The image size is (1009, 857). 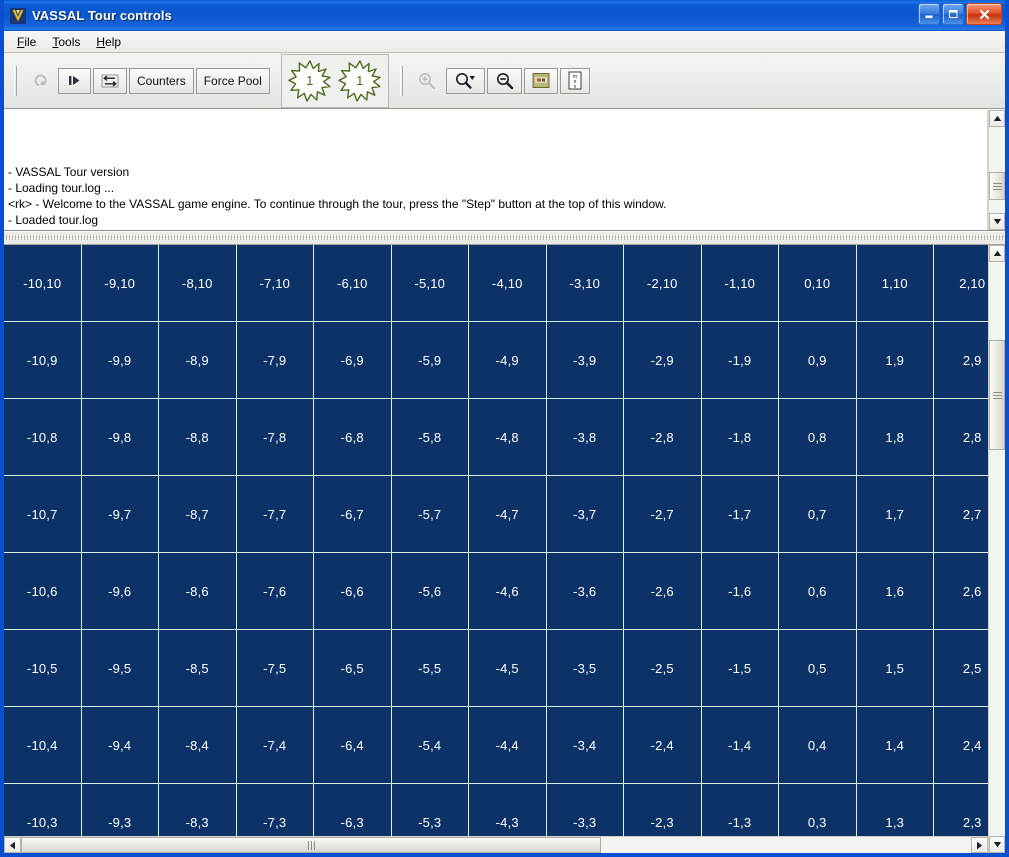 I want to click on map-cell: -10,6, so click(x=43, y=591).